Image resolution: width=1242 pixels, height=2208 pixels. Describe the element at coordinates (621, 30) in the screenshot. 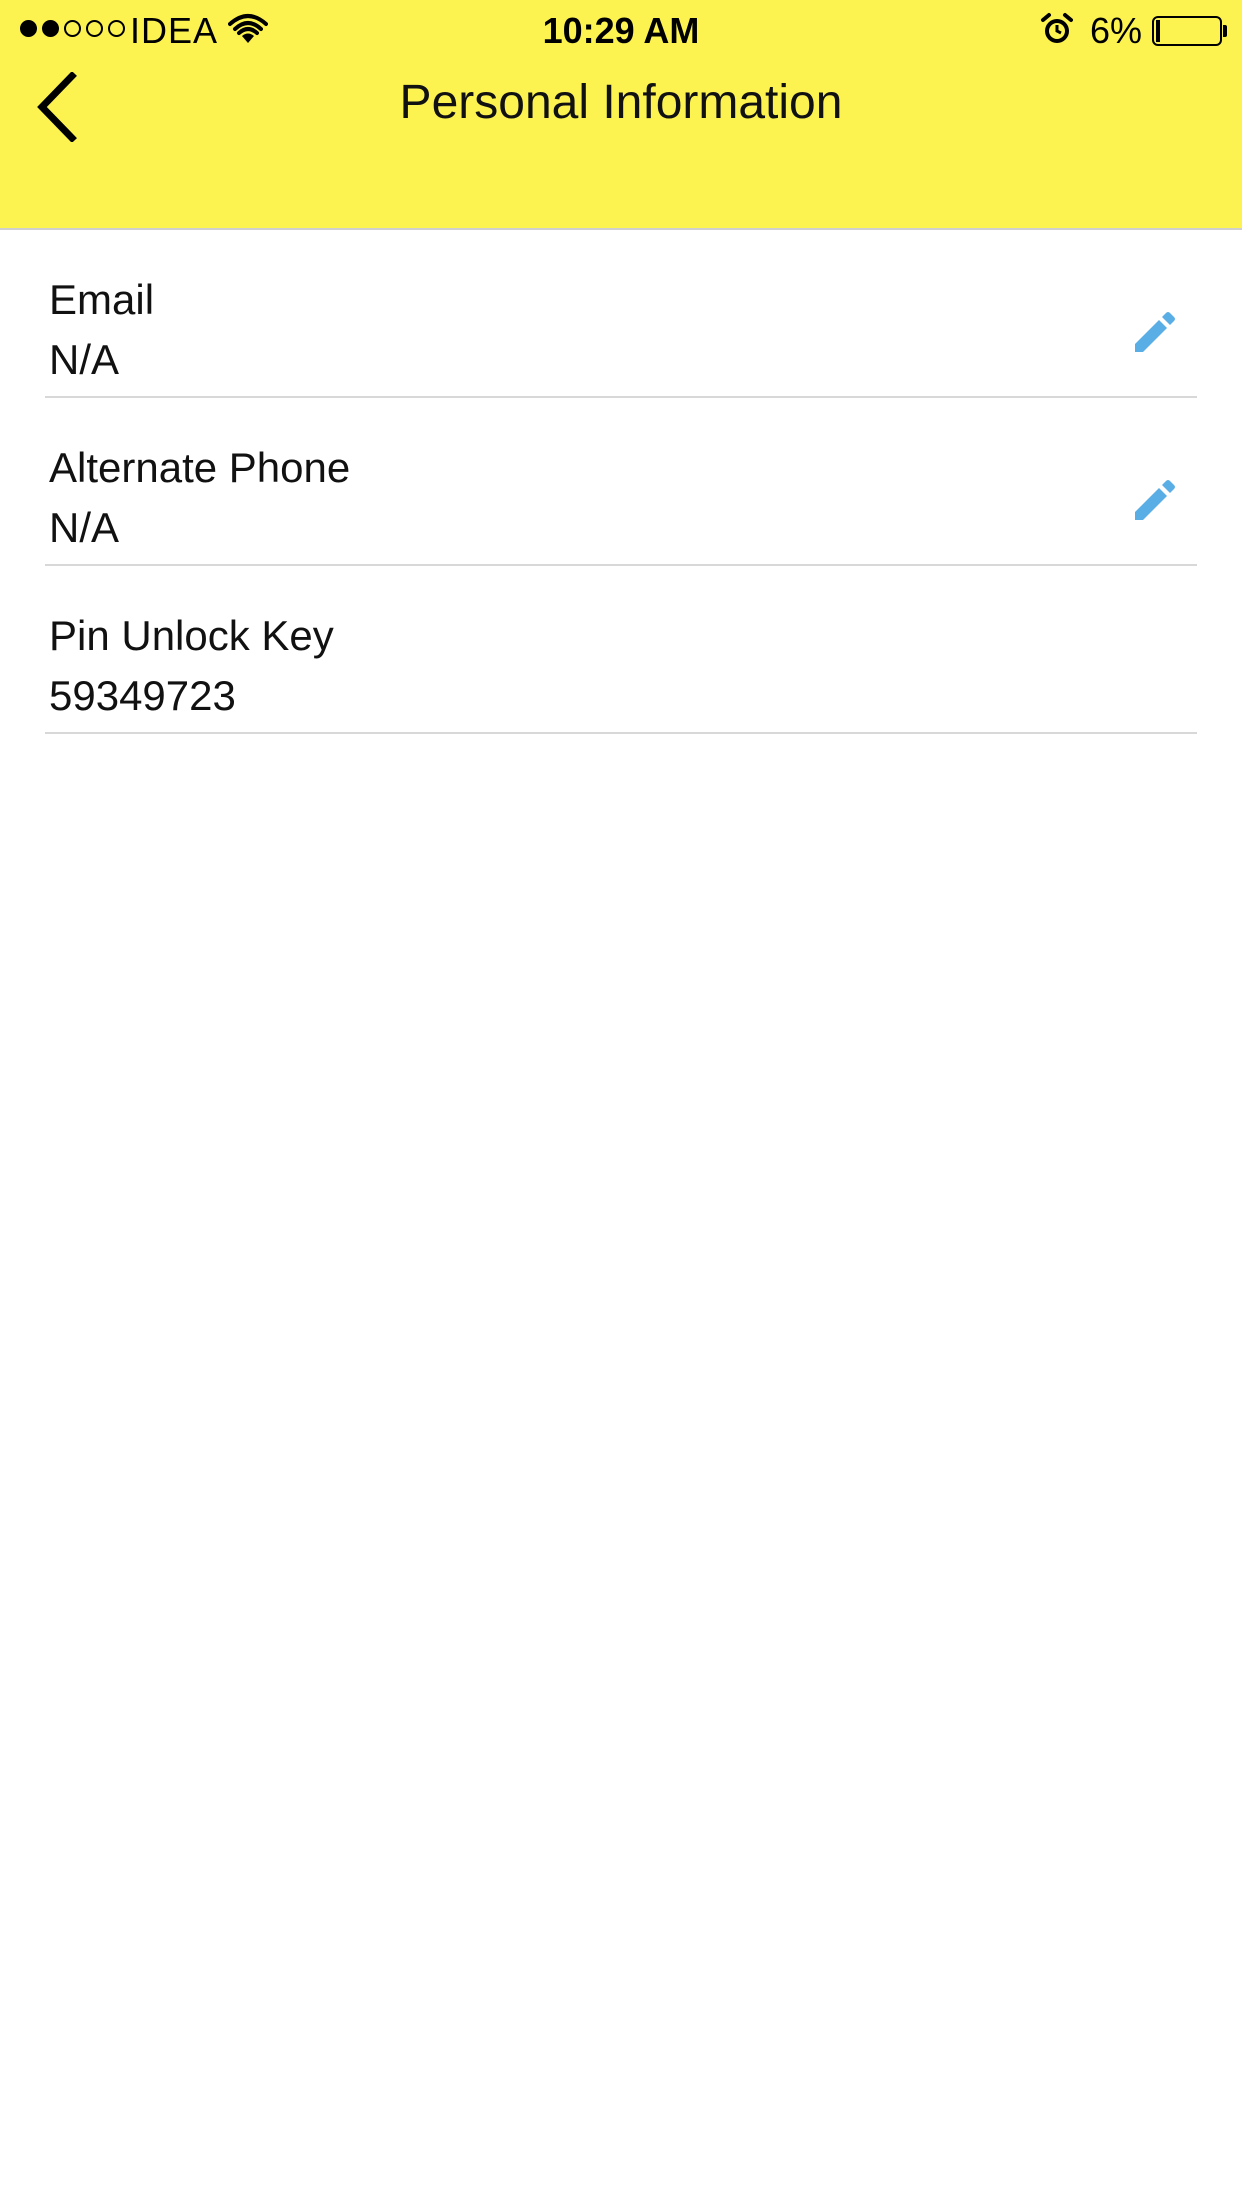

I see `status-bar: IDEA 10:29 AM 6%` at that location.